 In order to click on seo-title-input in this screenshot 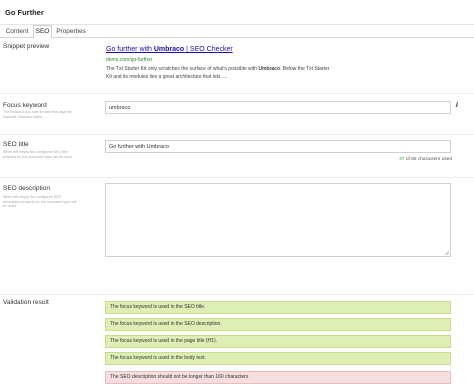, I will do `click(278, 146)`.